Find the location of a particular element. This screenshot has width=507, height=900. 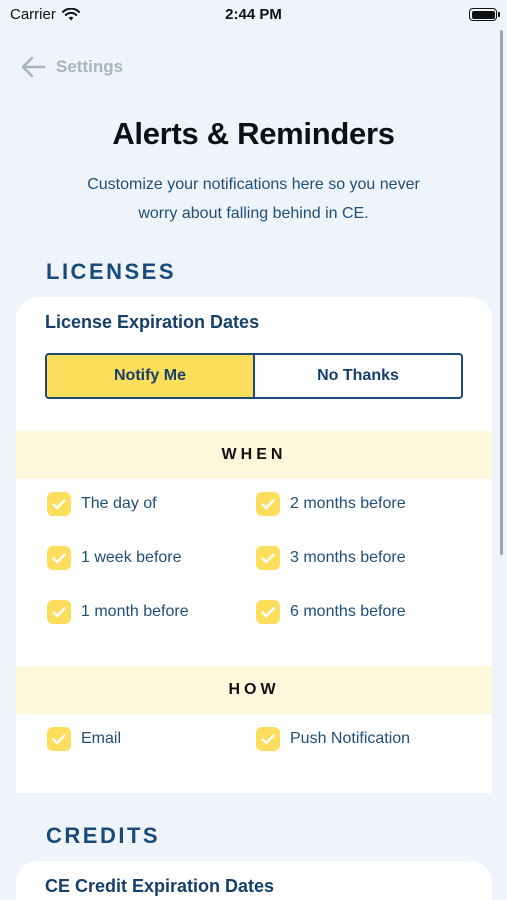

option-1-month-before: 1 month before is located at coordinates (118, 612).